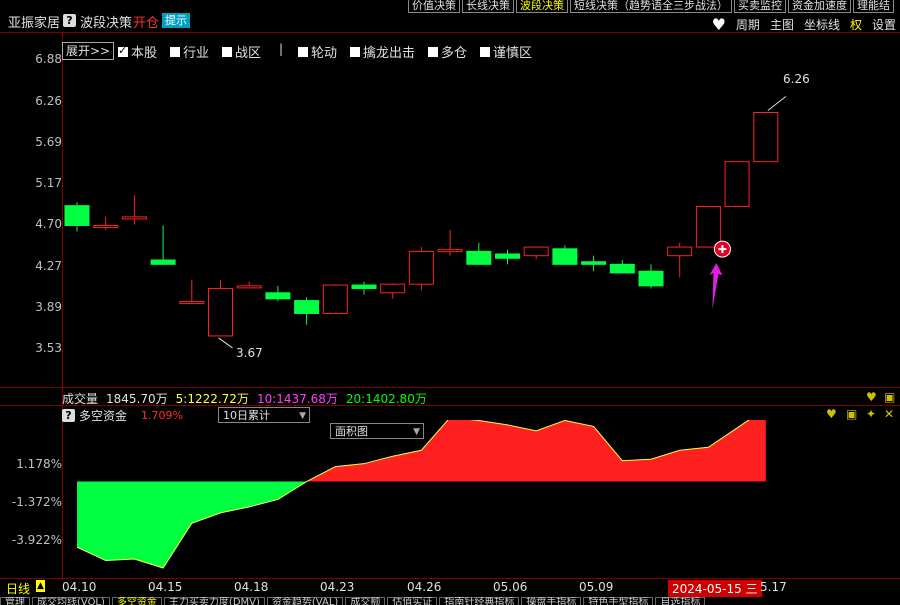 The width and height of the screenshot is (900, 605). What do you see at coordinates (212, 399) in the screenshot?
I see `volume-ma5: 5:1222.72万` at bounding box center [212, 399].